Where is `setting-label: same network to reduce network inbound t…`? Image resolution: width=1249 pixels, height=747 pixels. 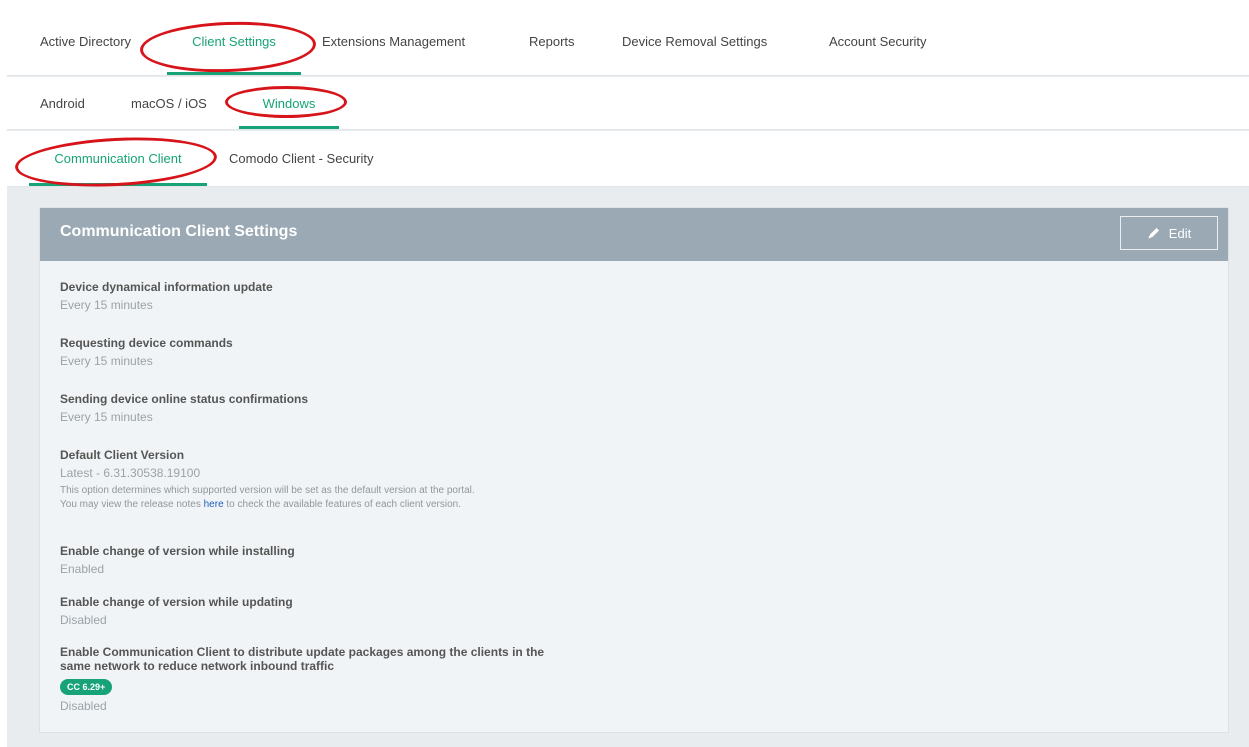
setting-label: same network to reduce network inbound t… is located at coordinates (197, 666).